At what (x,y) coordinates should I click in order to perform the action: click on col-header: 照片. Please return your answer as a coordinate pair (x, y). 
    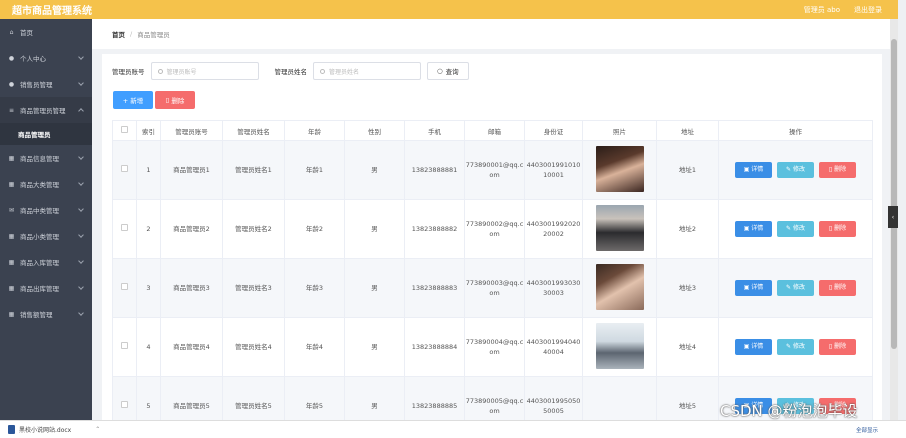
    Looking at the image, I should click on (619, 130).